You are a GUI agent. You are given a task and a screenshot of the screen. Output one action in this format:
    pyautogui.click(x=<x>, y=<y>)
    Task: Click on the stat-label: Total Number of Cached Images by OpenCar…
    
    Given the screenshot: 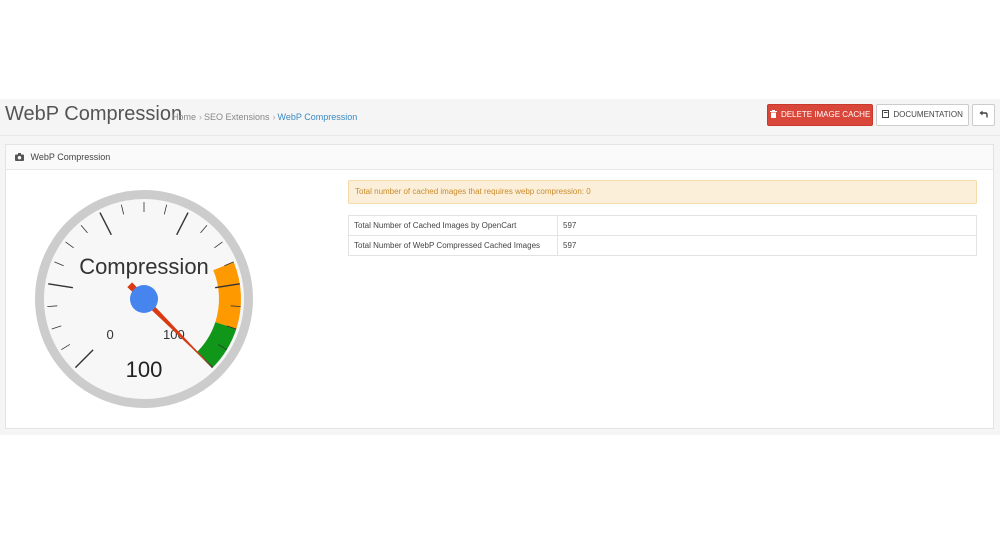 What is the action you would take?
    pyautogui.click(x=453, y=225)
    